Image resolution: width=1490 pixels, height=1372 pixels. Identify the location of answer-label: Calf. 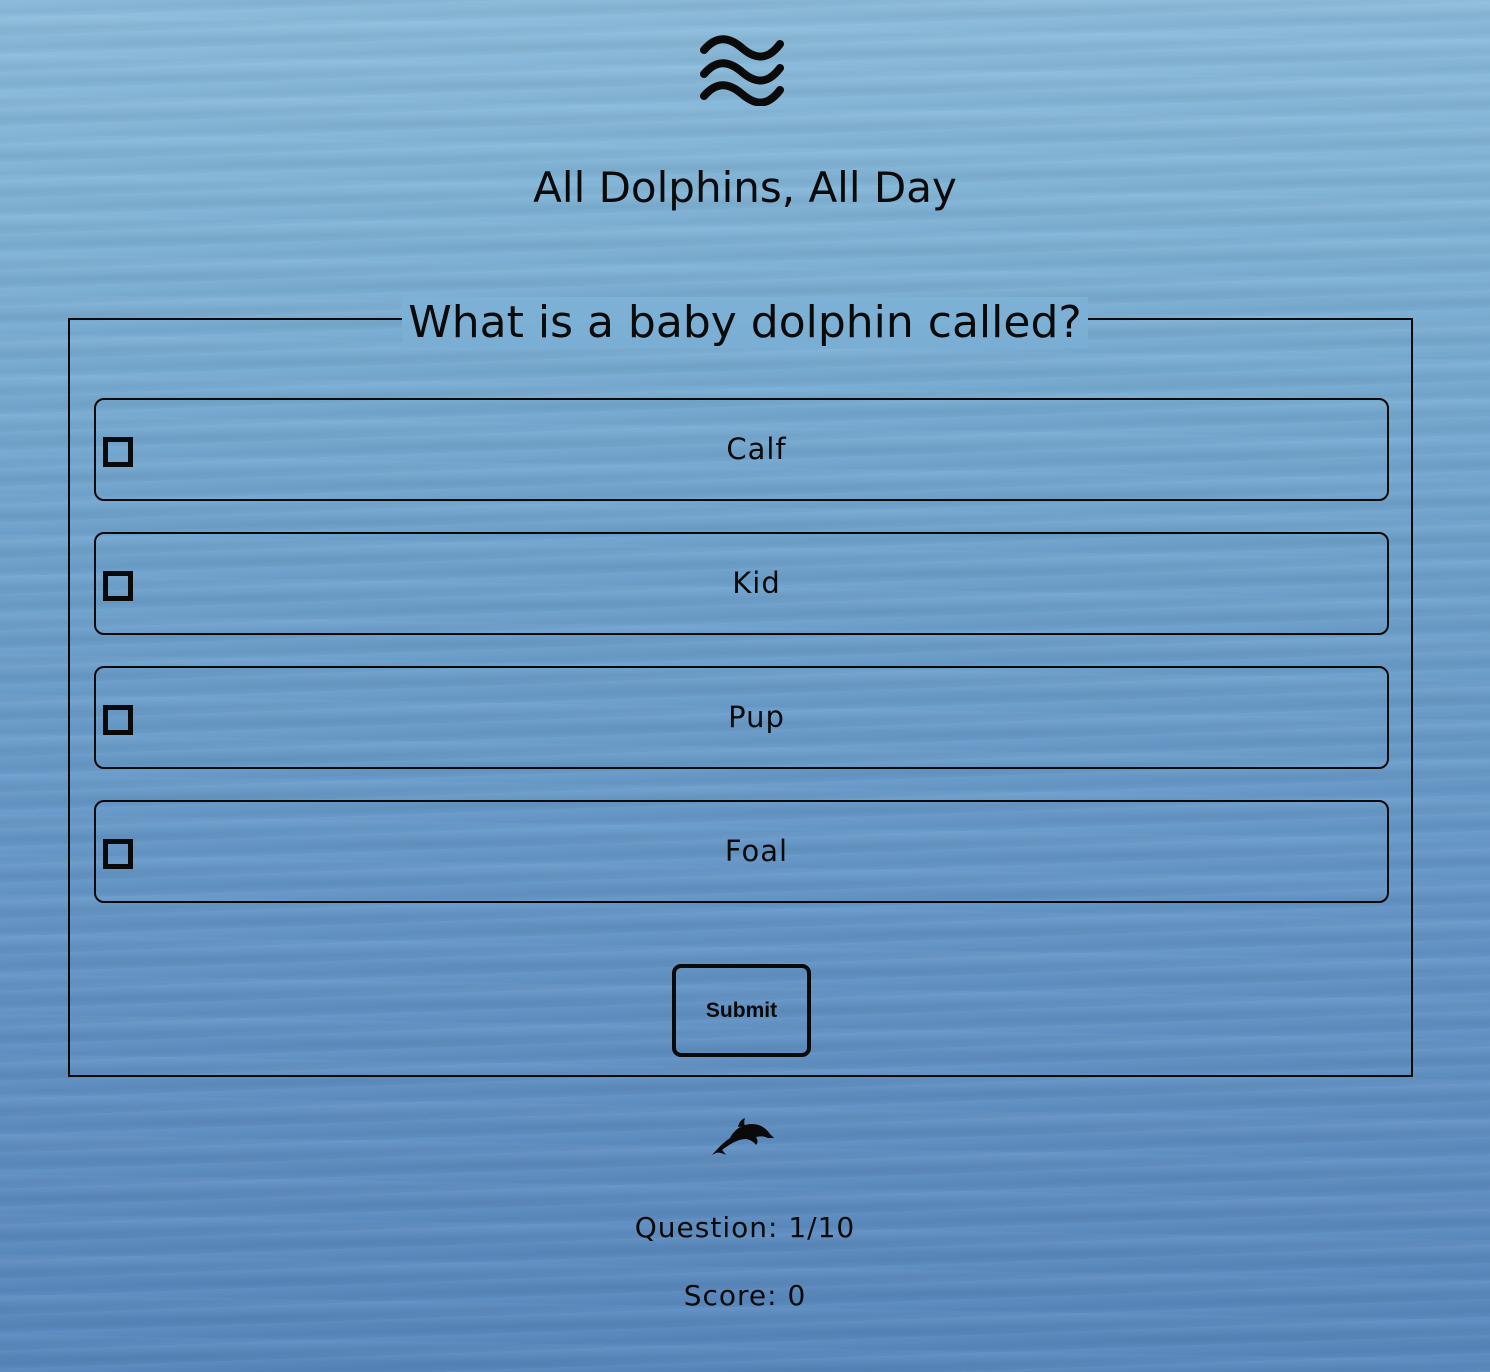
(756, 449).